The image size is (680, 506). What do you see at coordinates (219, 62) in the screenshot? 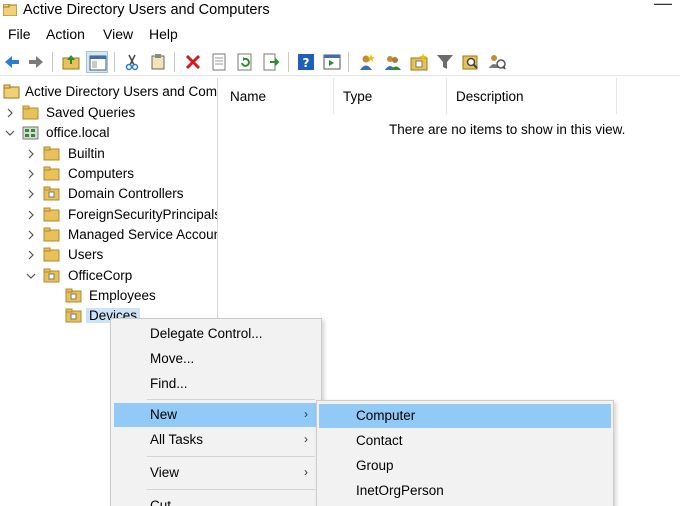
I see `properties-icon` at bounding box center [219, 62].